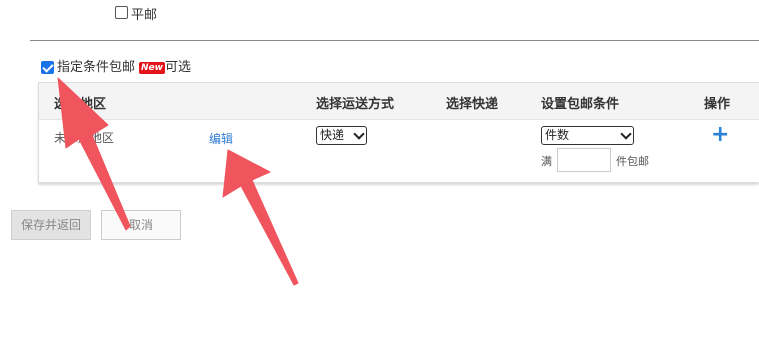  Describe the element at coordinates (546, 161) in the screenshot. I see `full-prefix: 满` at that location.